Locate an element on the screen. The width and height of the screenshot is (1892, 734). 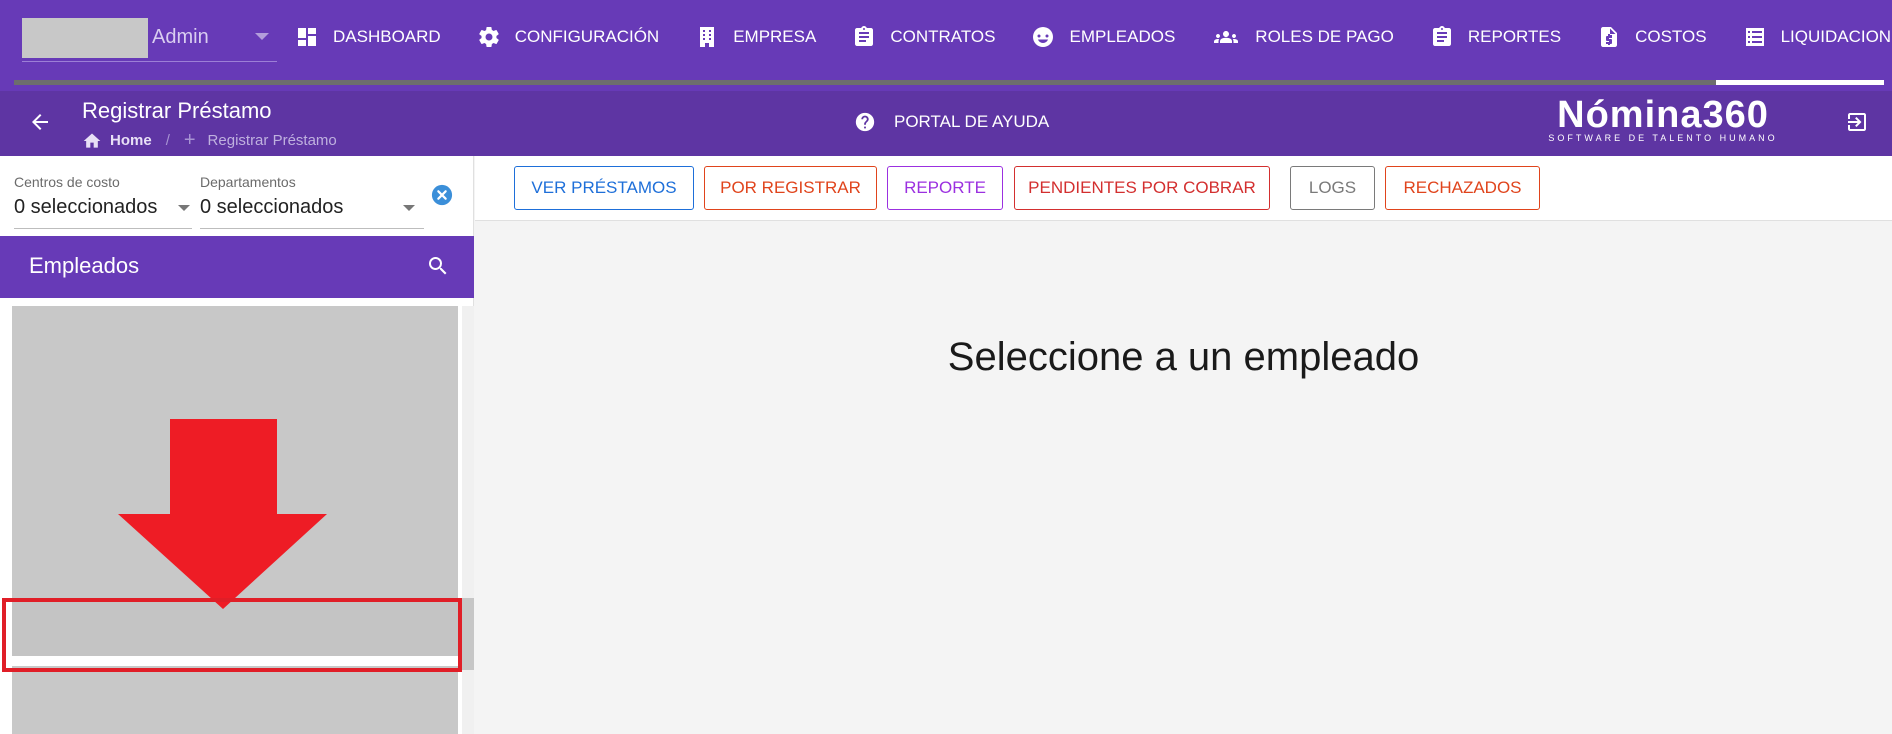
pending-collection-button: PENDIENTES POR COBRAR is located at coordinates (1142, 188).